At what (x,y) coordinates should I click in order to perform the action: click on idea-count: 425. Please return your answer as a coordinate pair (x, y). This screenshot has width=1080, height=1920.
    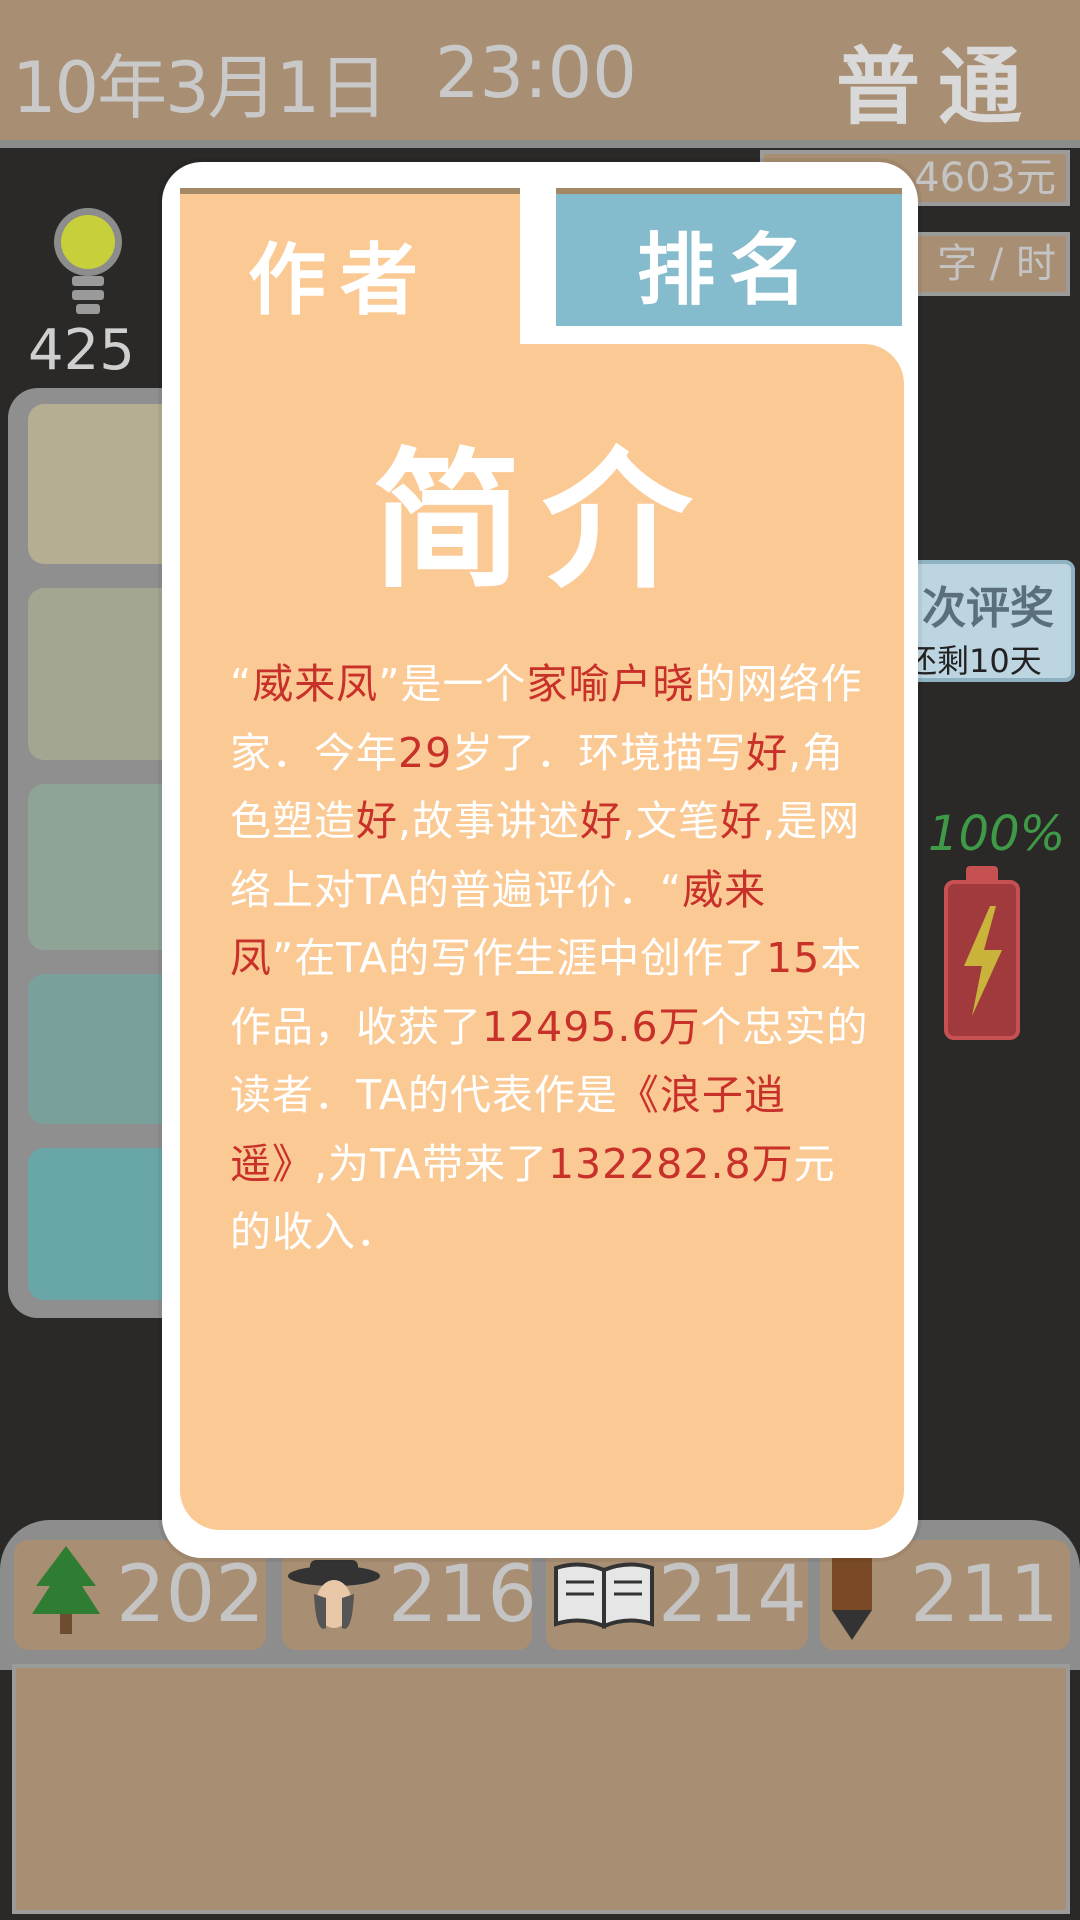
    Looking at the image, I should click on (81, 350).